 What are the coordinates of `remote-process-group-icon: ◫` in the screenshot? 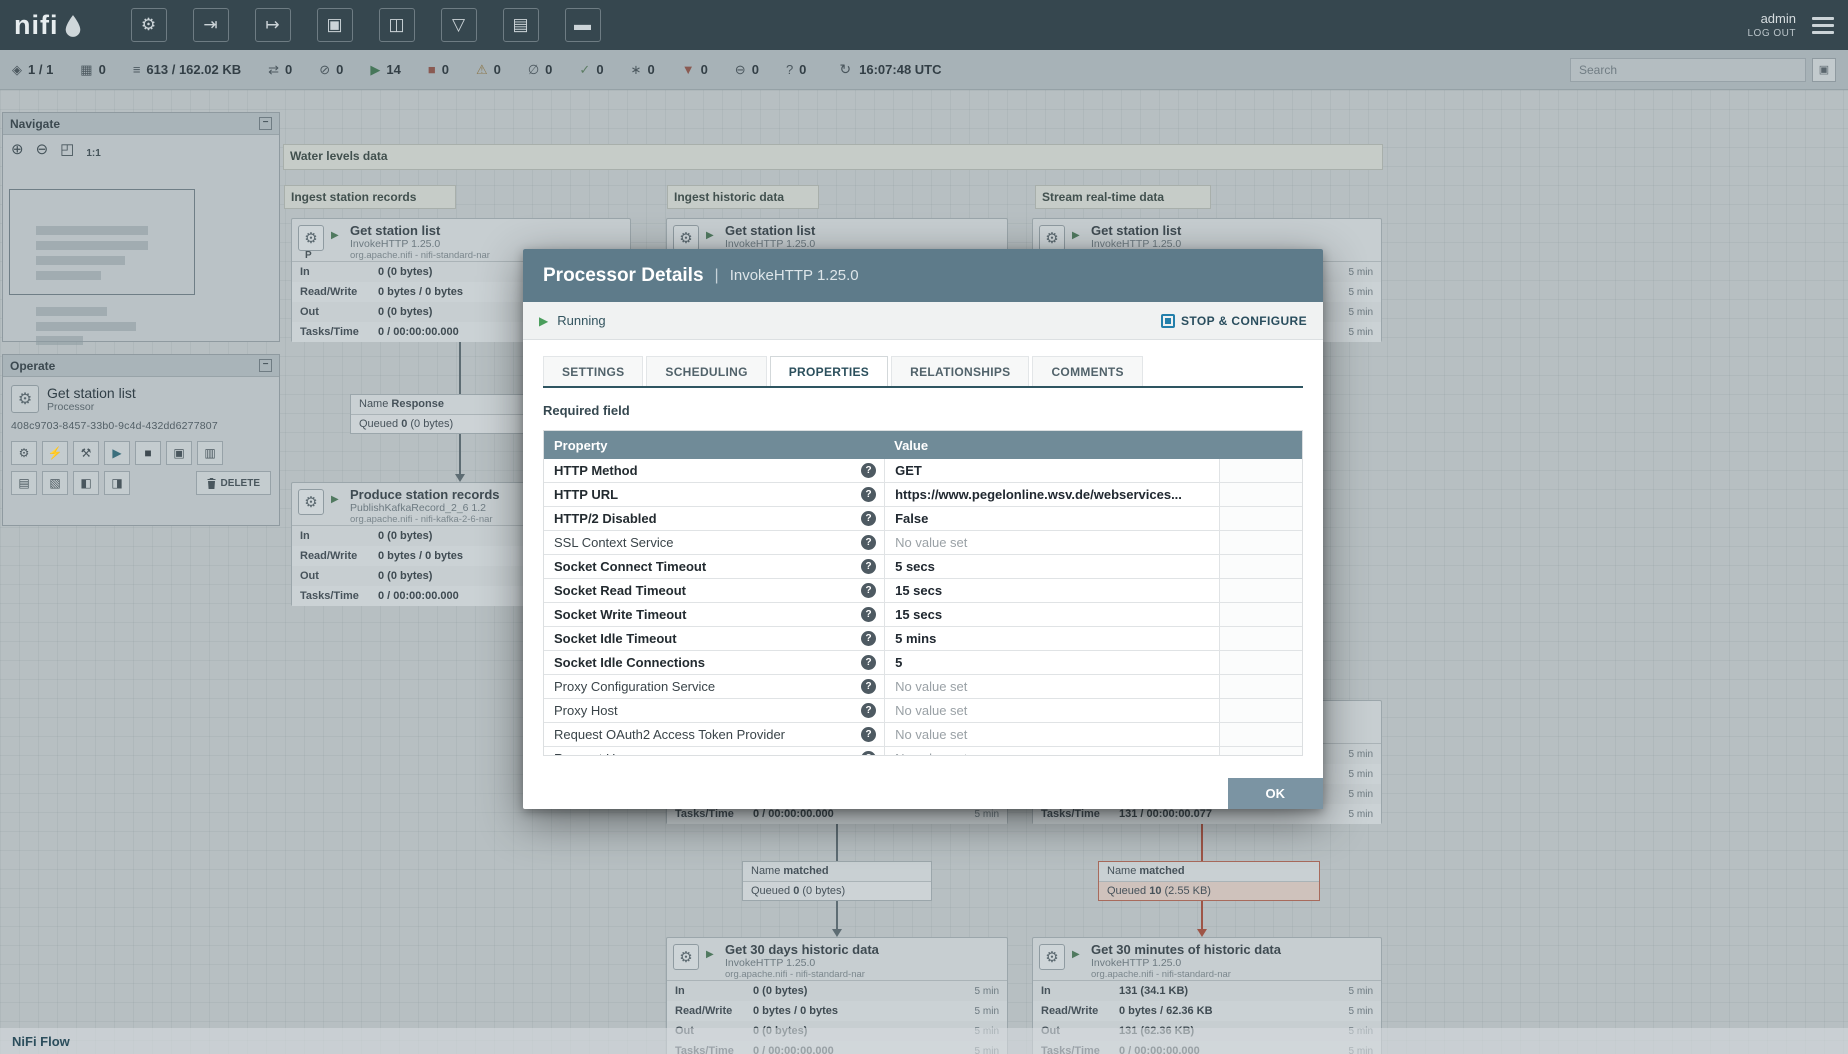 It's located at (396, 25).